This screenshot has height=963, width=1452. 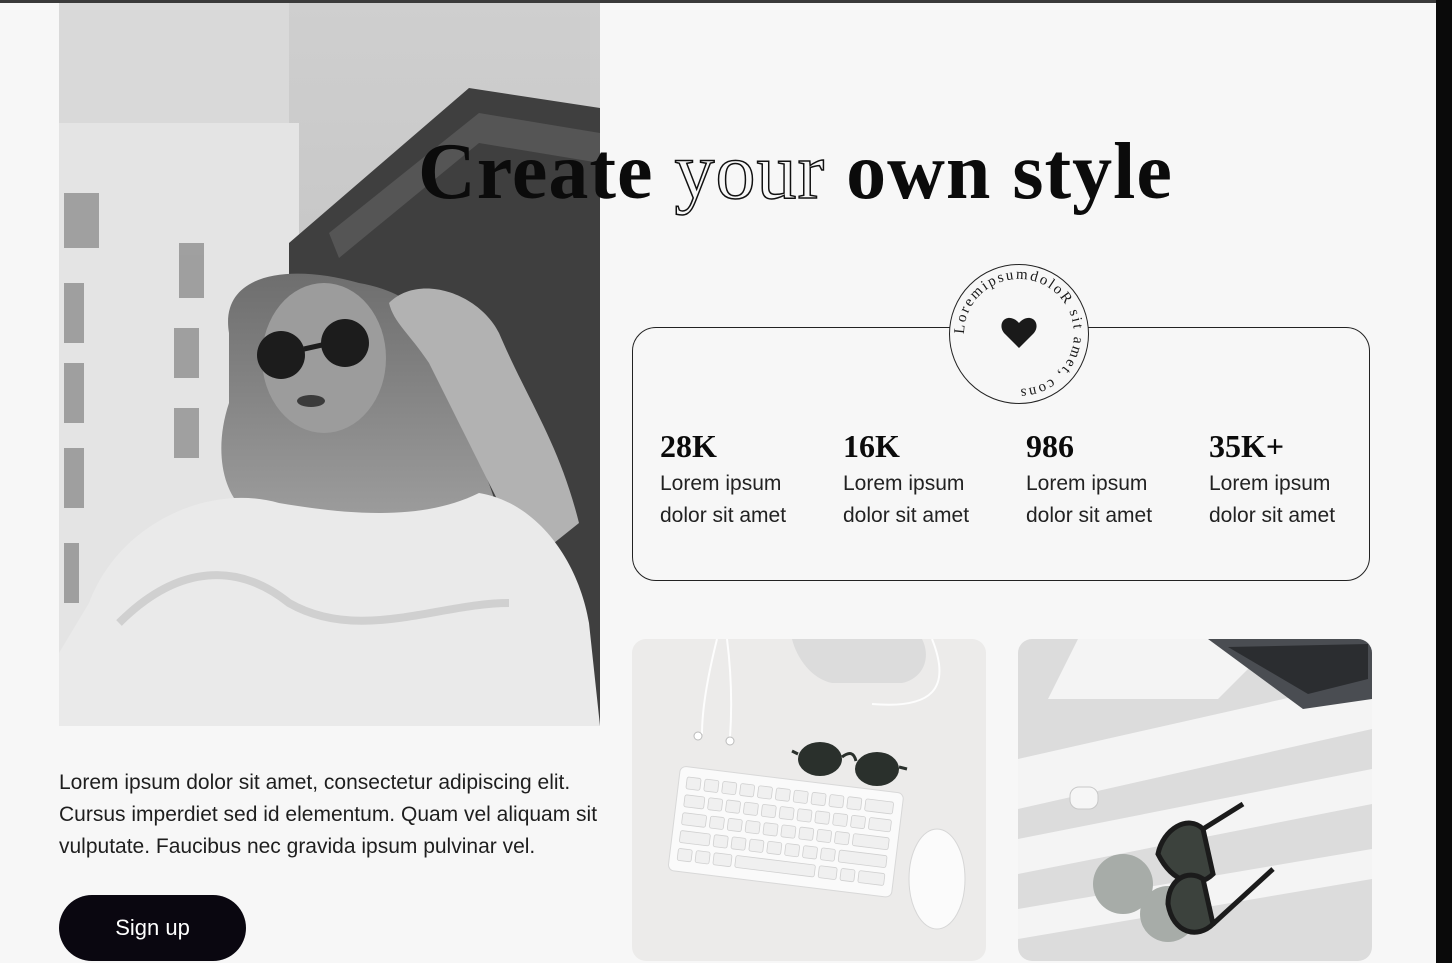 I want to click on stat-value: 35K+, so click(x=1247, y=446).